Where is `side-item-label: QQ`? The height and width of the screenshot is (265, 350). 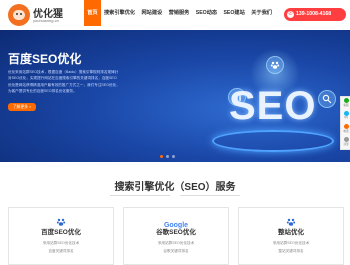 side-item-label: QQ is located at coordinates (346, 117).